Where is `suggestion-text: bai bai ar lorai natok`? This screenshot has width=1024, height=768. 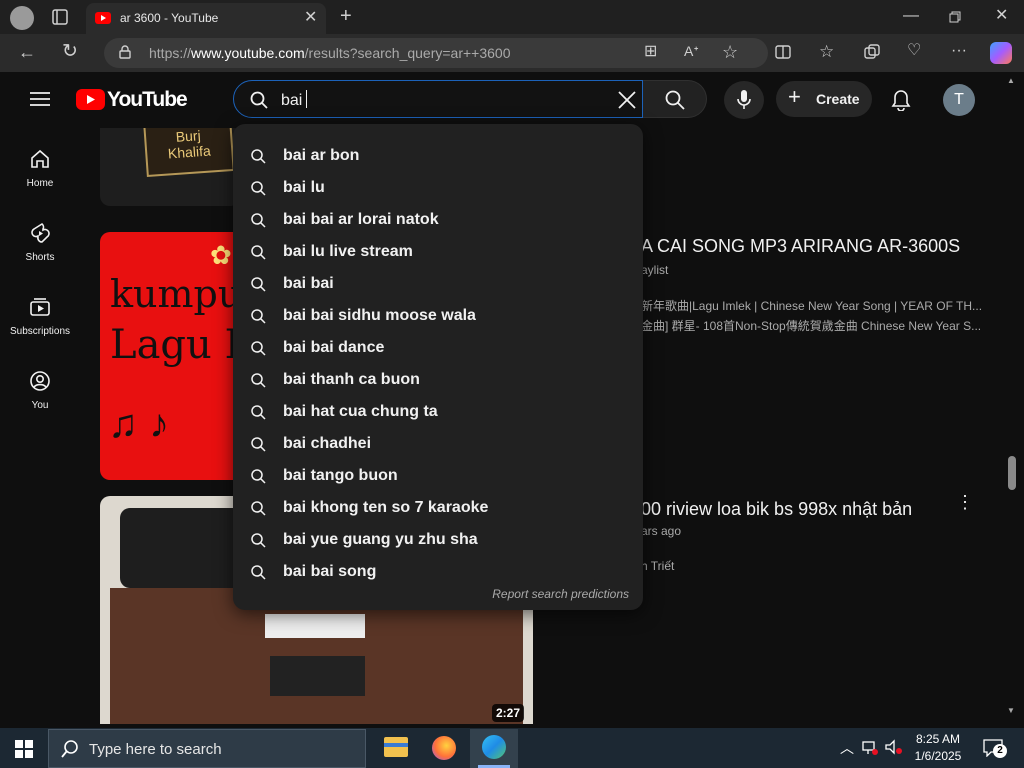 suggestion-text: bai bai ar lorai natok is located at coordinates (361, 219).